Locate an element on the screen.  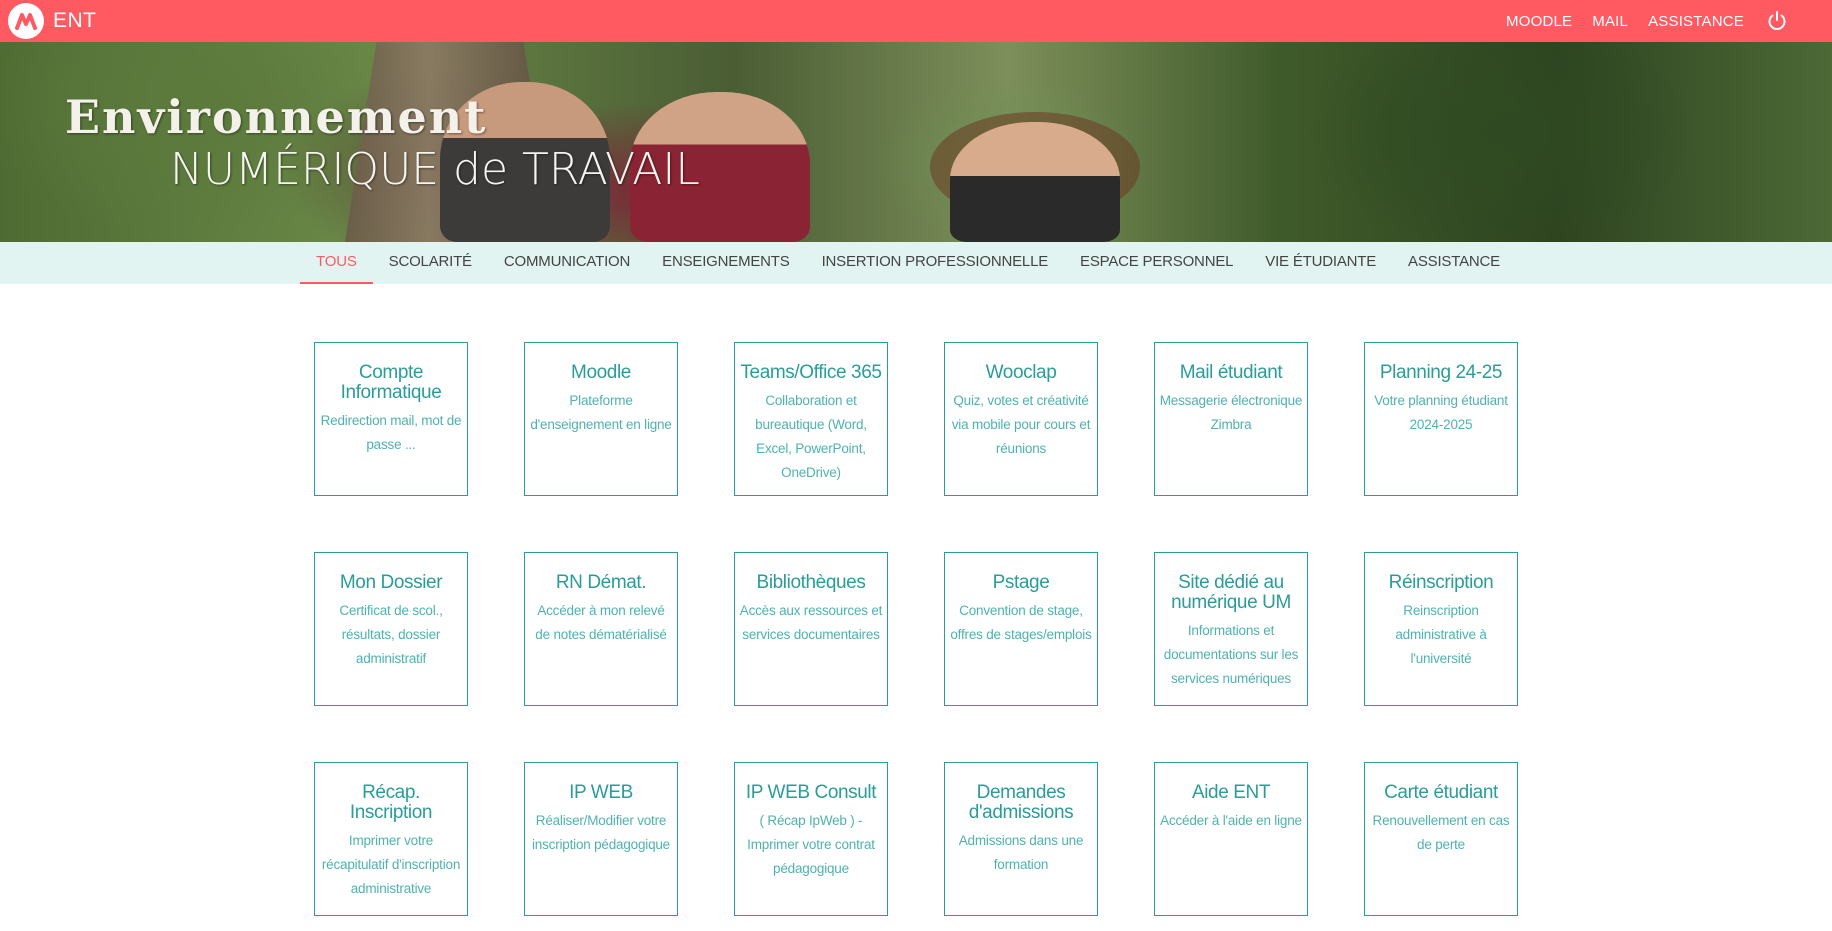
power-icon is located at coordinates (1777, 21).